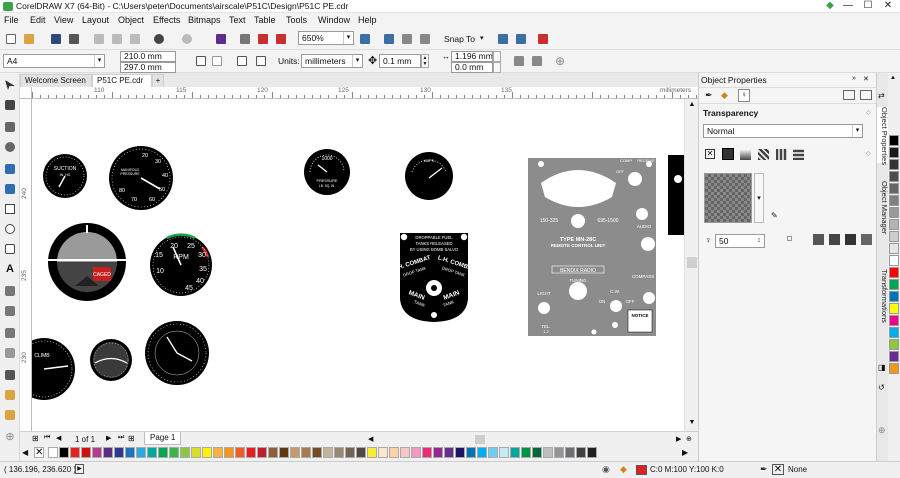 The image size is (900, 478). Describe the element at coordinates (99, 39) in the screenshot. I see `cut-icon` at that location.